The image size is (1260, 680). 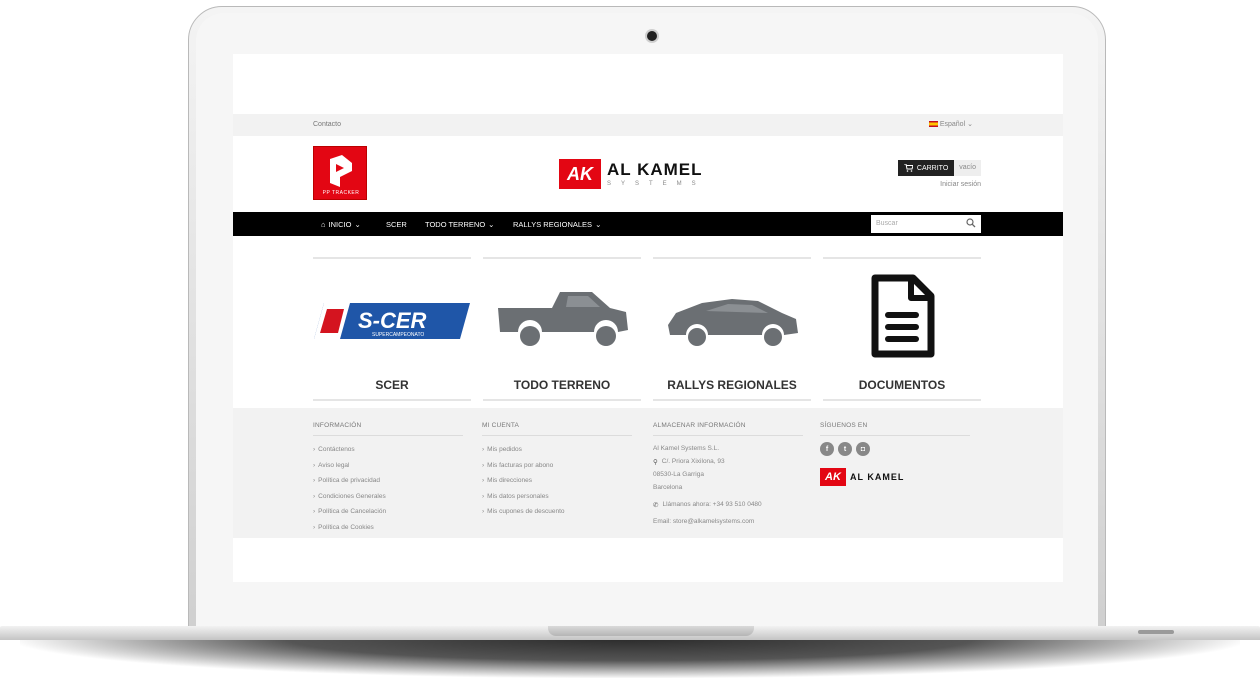 What do you see at coordinates (656, 184) in the screenshot?
I see `brand-subtitle: SYSTEMS` at bounding box center [656, 184].